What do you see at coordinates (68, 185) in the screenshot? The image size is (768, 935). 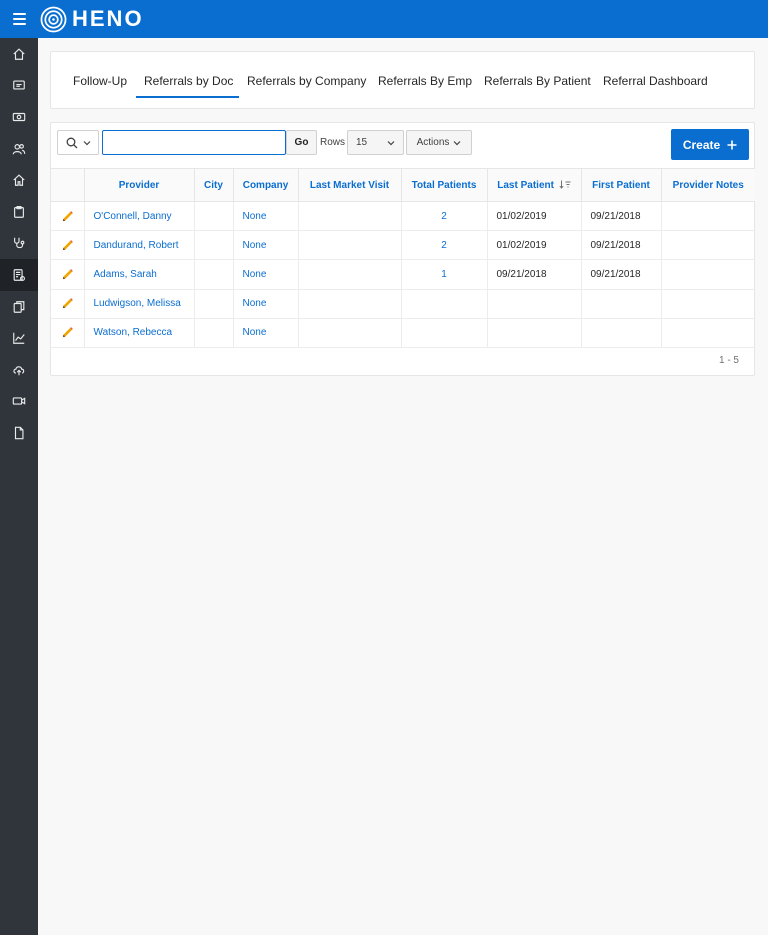 I see `column-header-edit` at bounding box center [68, 185].